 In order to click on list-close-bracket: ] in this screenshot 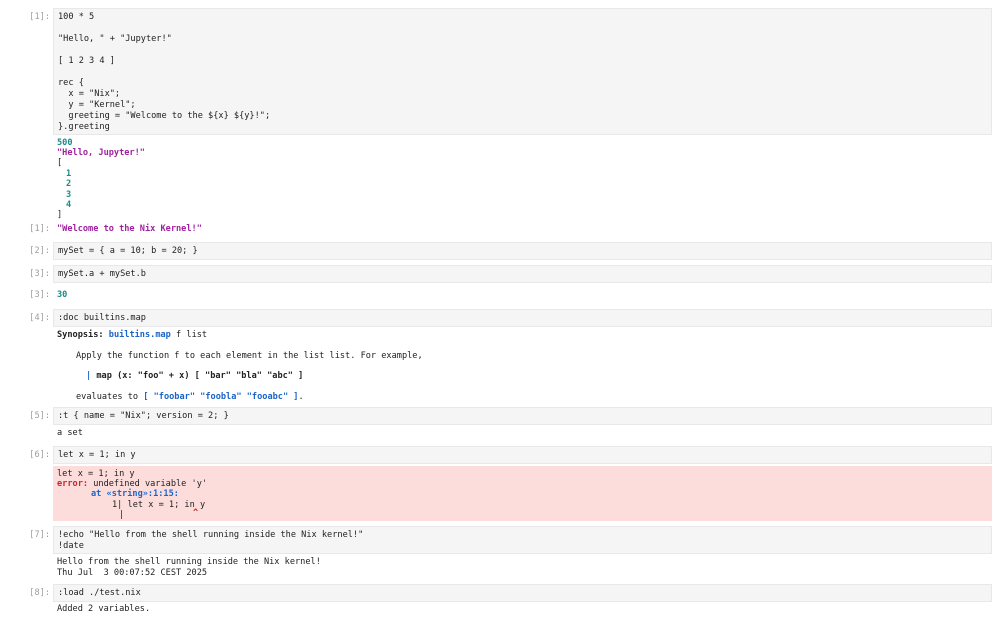, I will do `click(60, 215)`.